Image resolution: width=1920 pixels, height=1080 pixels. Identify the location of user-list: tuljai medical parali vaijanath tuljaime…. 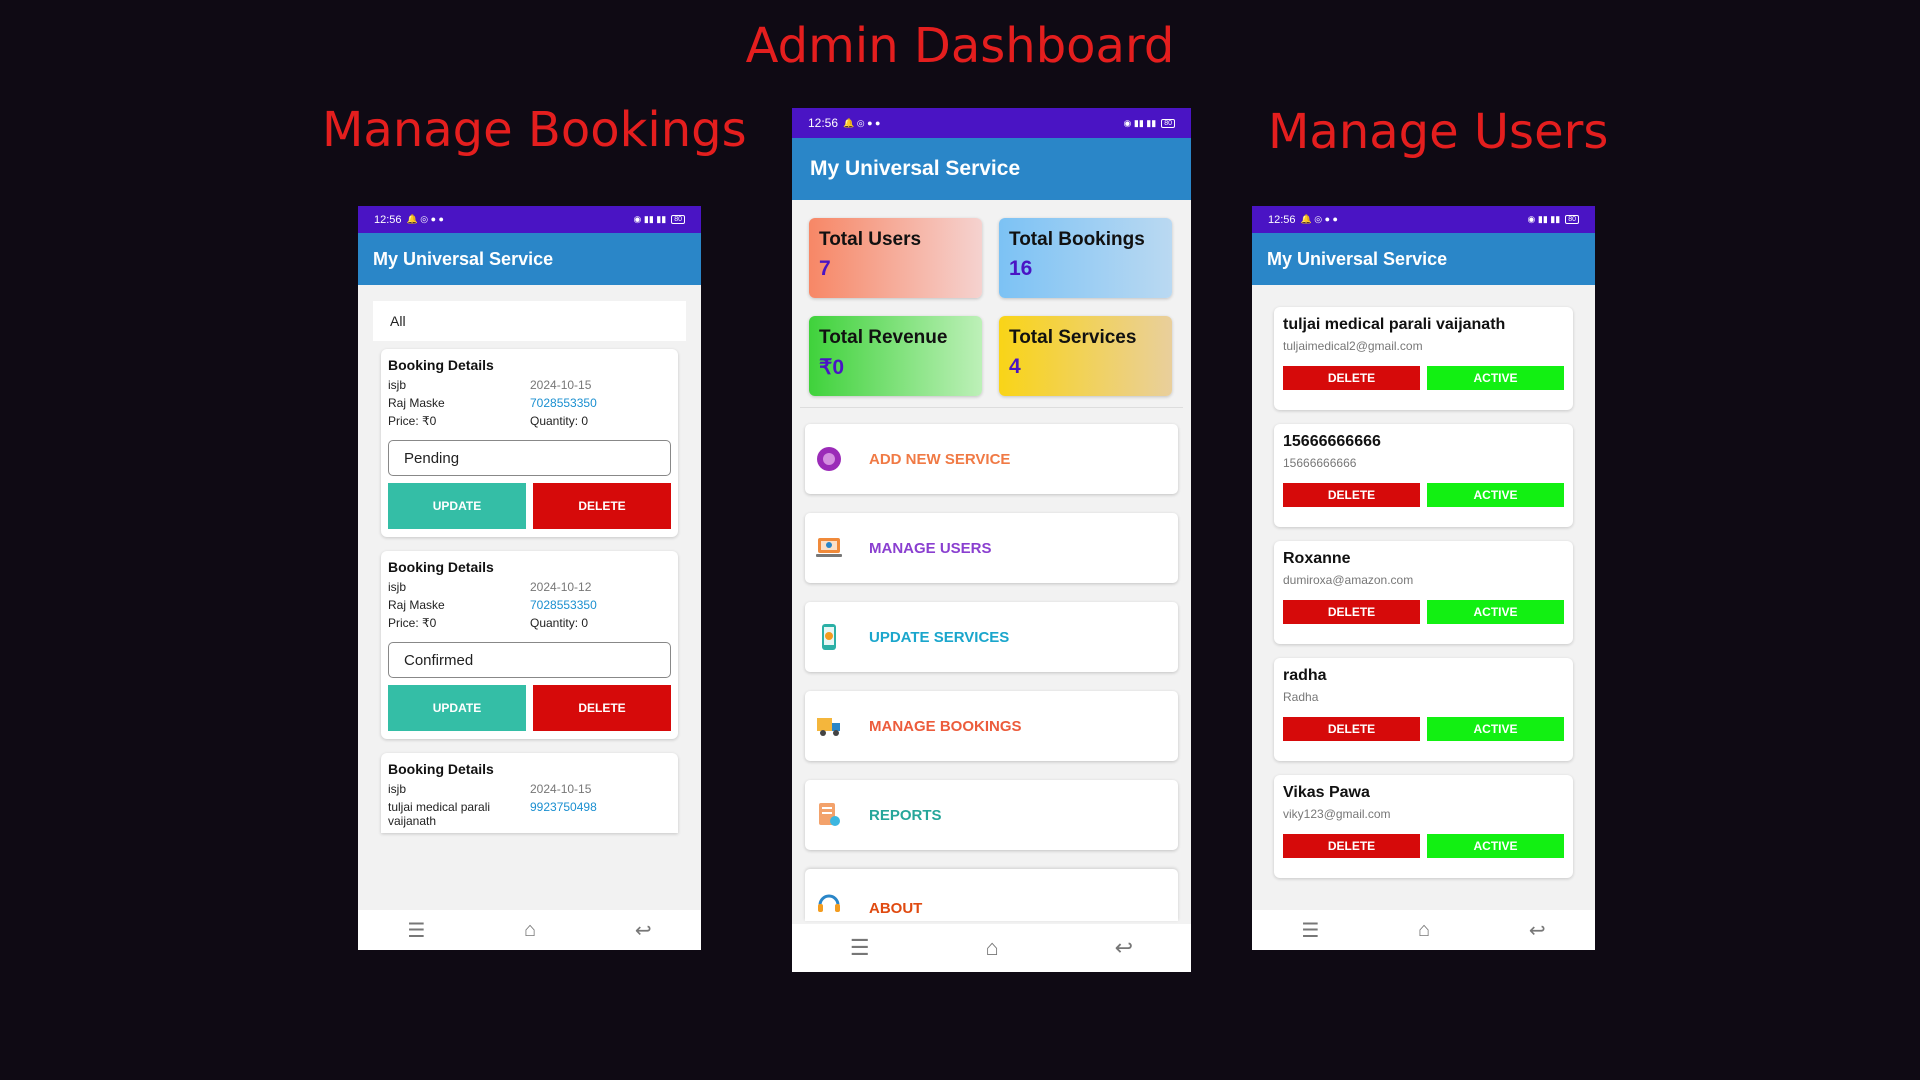
(1423, 581).